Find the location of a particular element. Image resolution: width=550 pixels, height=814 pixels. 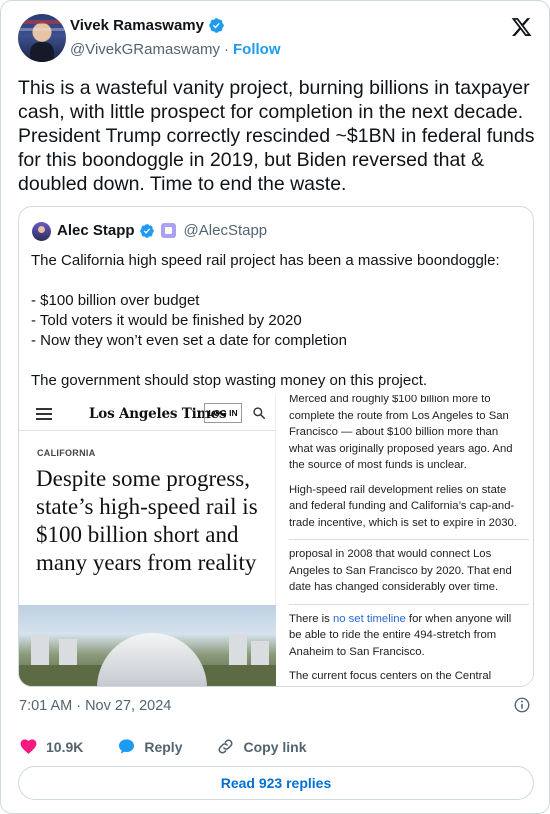

quote-author-line: Alec Stapp @AlecStapp is located at coordinates (162, 230).